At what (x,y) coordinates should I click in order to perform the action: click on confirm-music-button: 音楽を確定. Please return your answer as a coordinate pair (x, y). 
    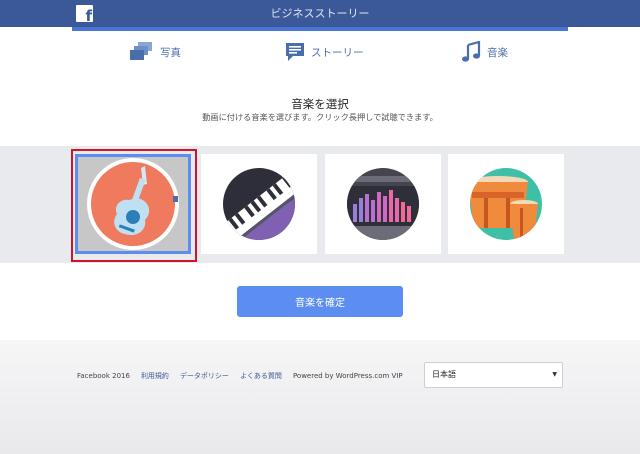
    Looking at the image, I should click on (320, 301).